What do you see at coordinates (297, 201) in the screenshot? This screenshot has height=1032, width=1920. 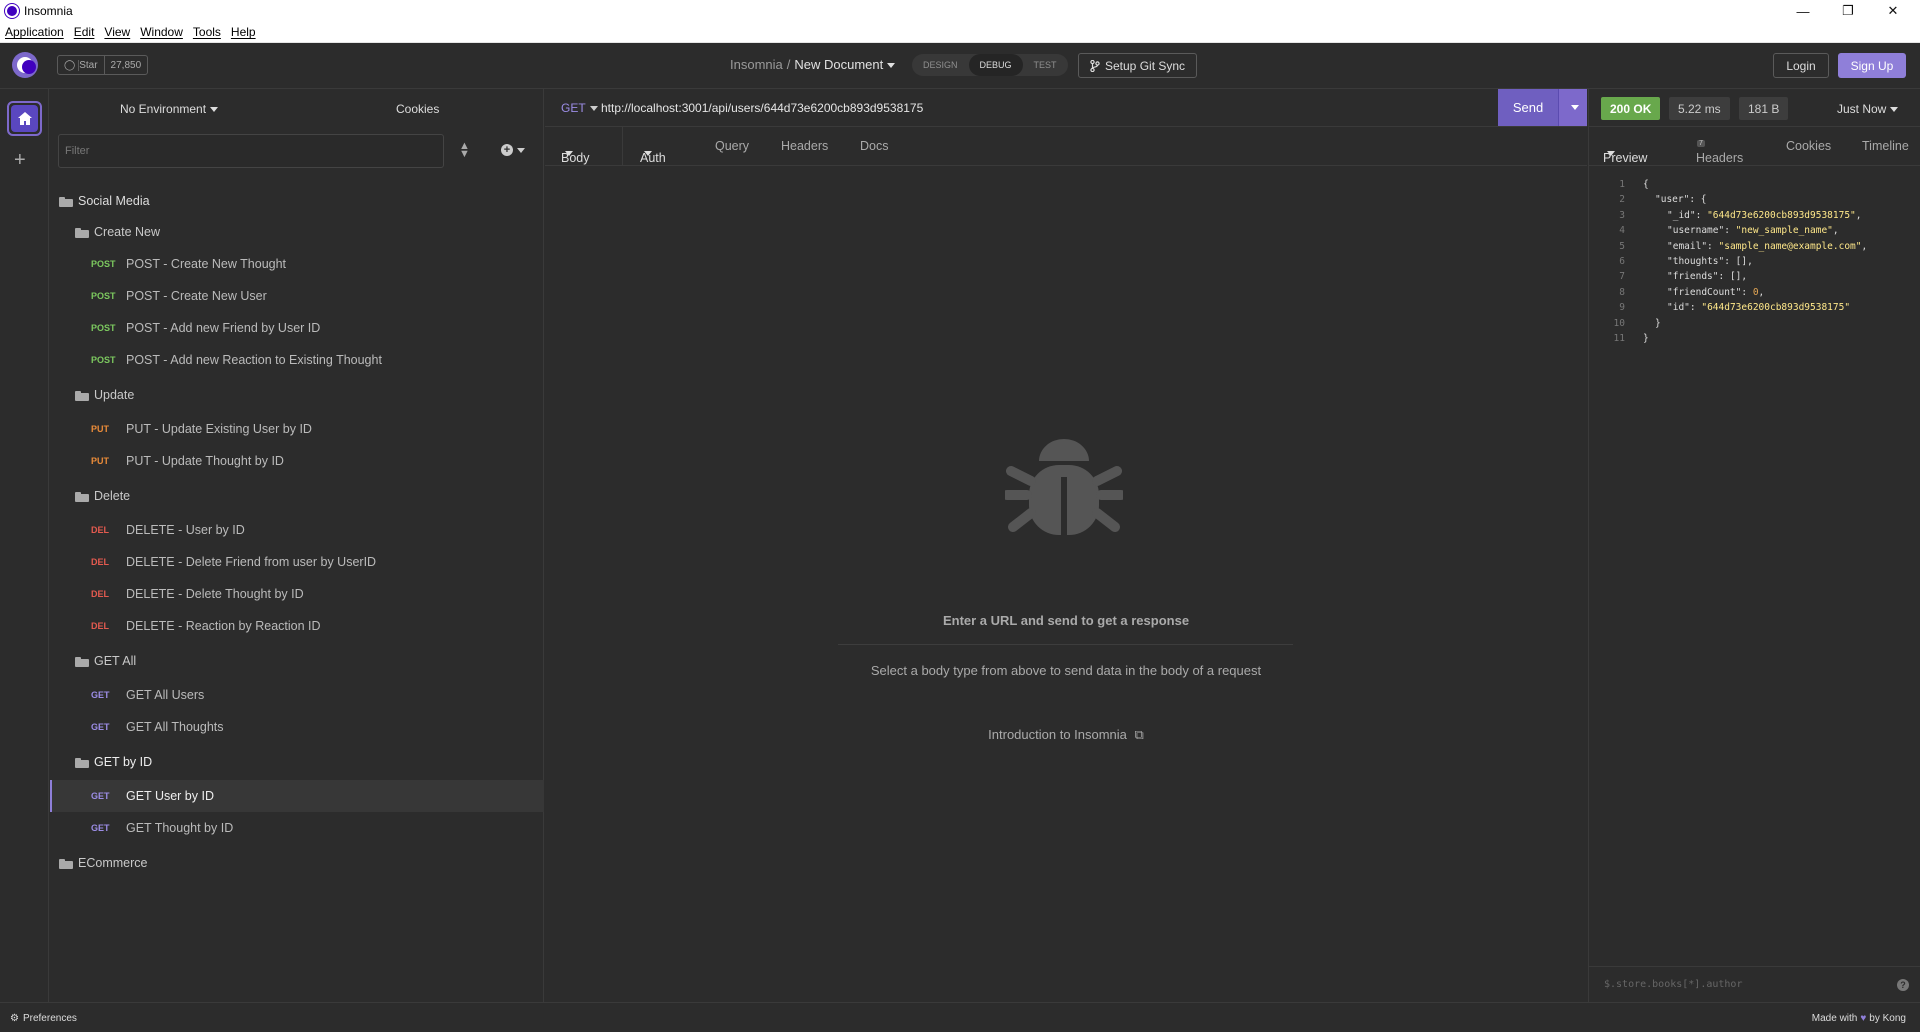 I see `workspace-social-media: Social Media` at bounding box center [297, 201].